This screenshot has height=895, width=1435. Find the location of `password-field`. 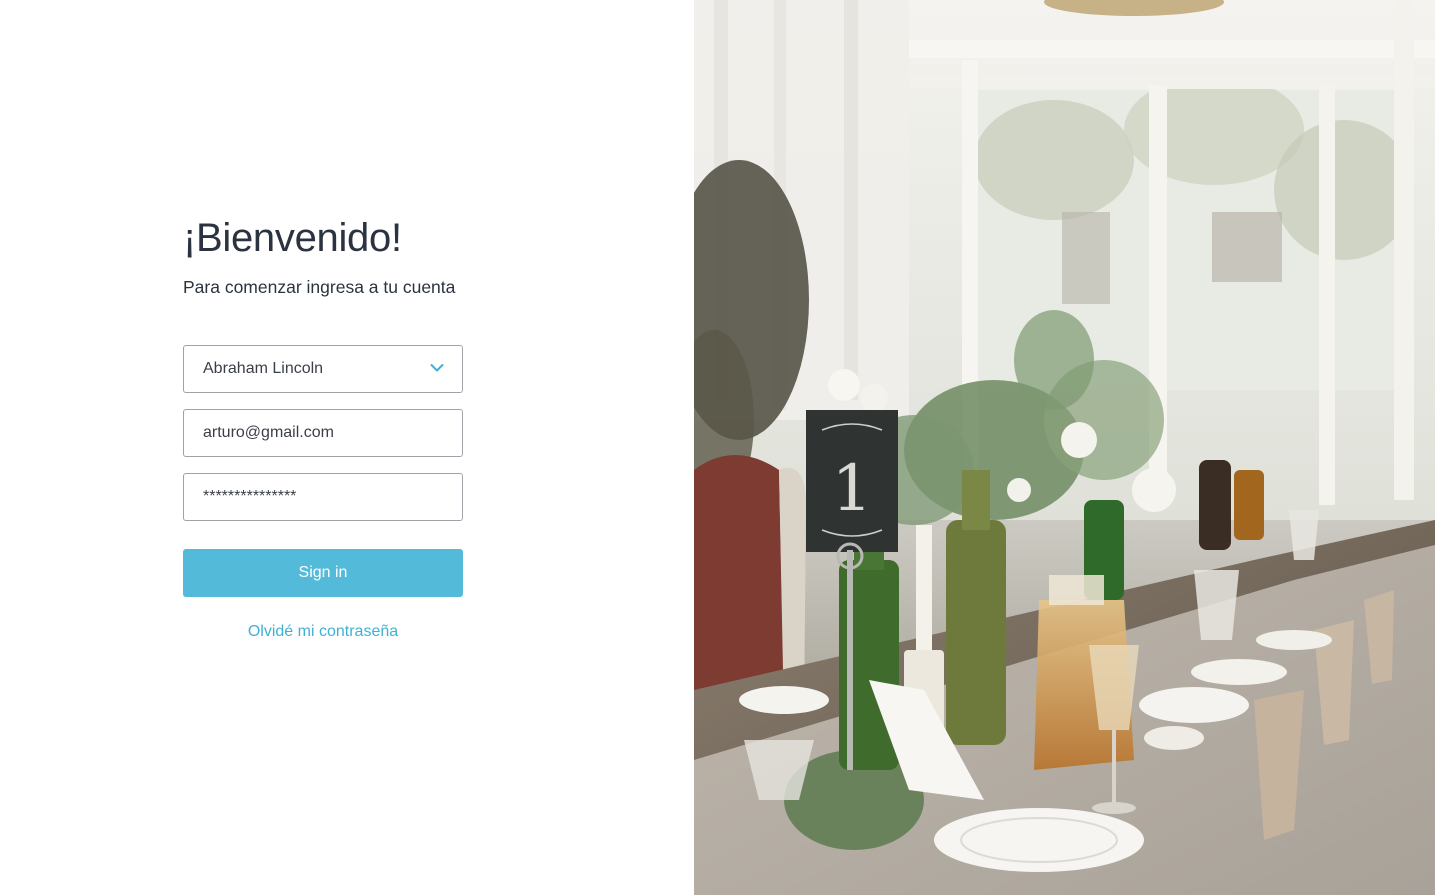

password-field is located at coordinates (323, 497).